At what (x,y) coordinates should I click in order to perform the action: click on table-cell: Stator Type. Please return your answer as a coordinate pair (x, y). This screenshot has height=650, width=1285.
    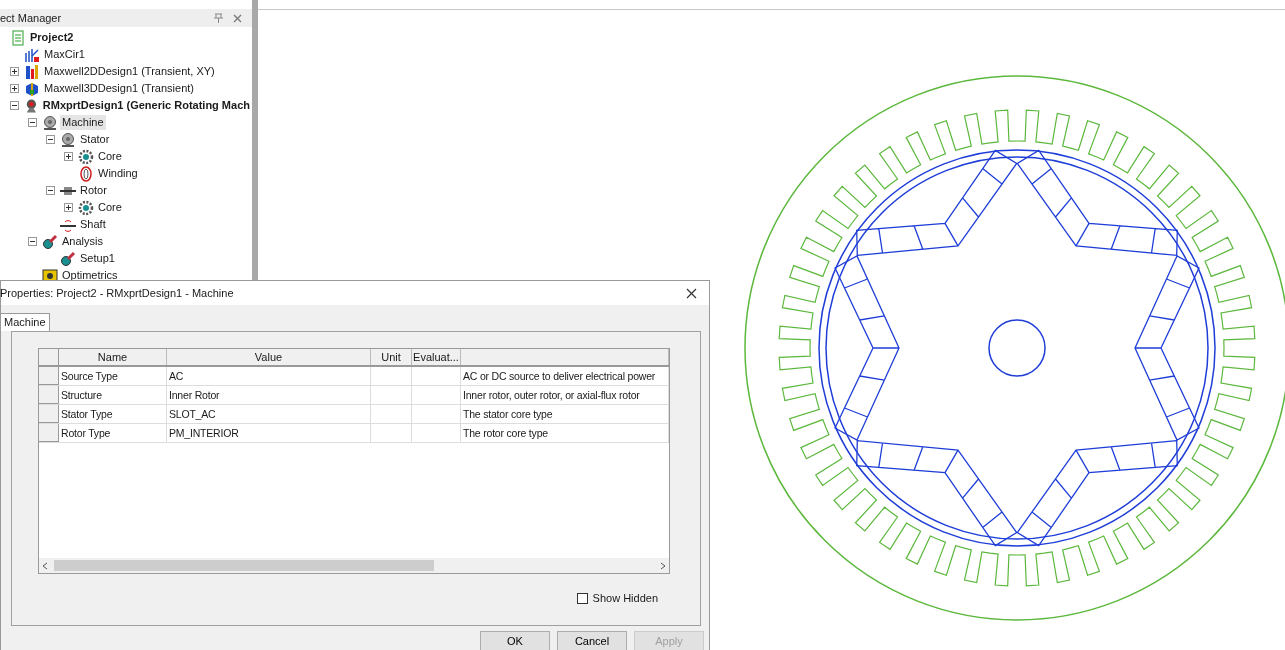
    Looking at the image, I should click on (113, 414).